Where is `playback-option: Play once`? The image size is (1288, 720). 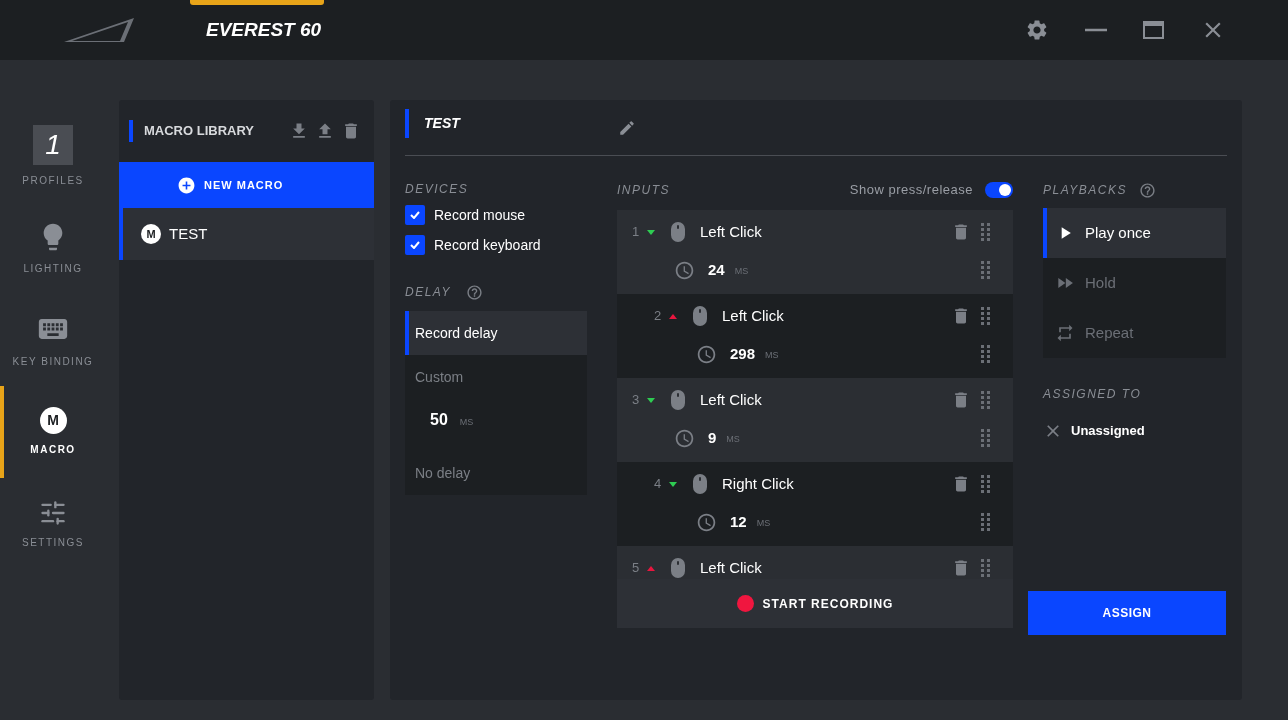
playback-option: Play once is located at coordinates (1134, 233).